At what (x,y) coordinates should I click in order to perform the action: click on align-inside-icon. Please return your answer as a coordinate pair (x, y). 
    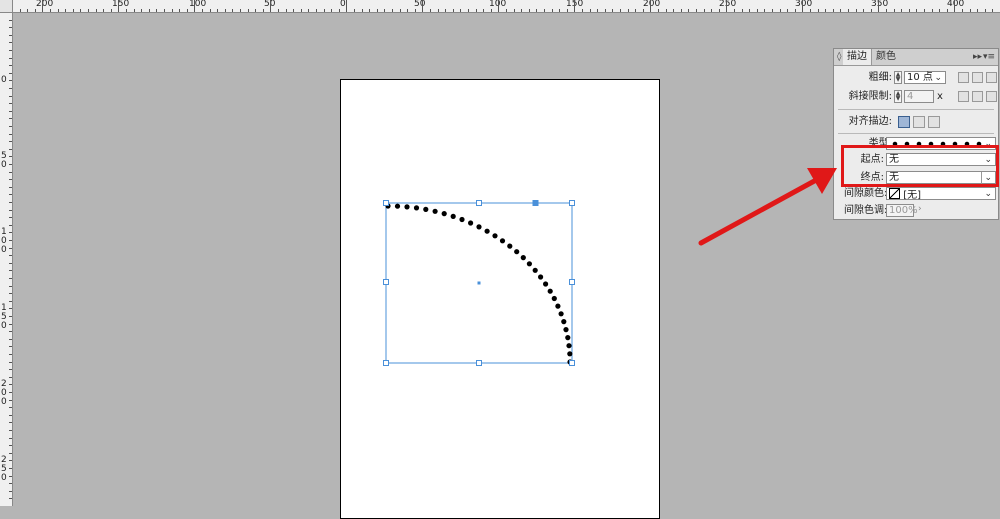
    Looking at the image, I should click on (919, 122).